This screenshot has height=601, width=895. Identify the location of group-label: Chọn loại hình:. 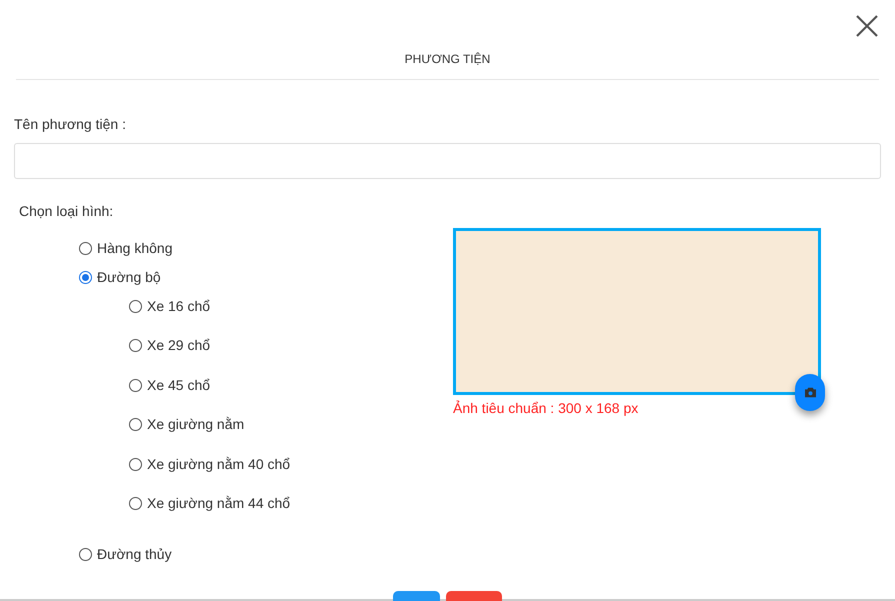
(66, 211).